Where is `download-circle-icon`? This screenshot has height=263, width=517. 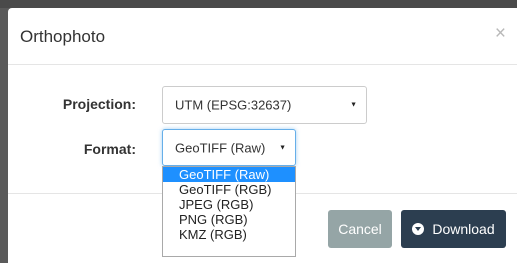 download-circle-icon is located at coordinates (418, 229).